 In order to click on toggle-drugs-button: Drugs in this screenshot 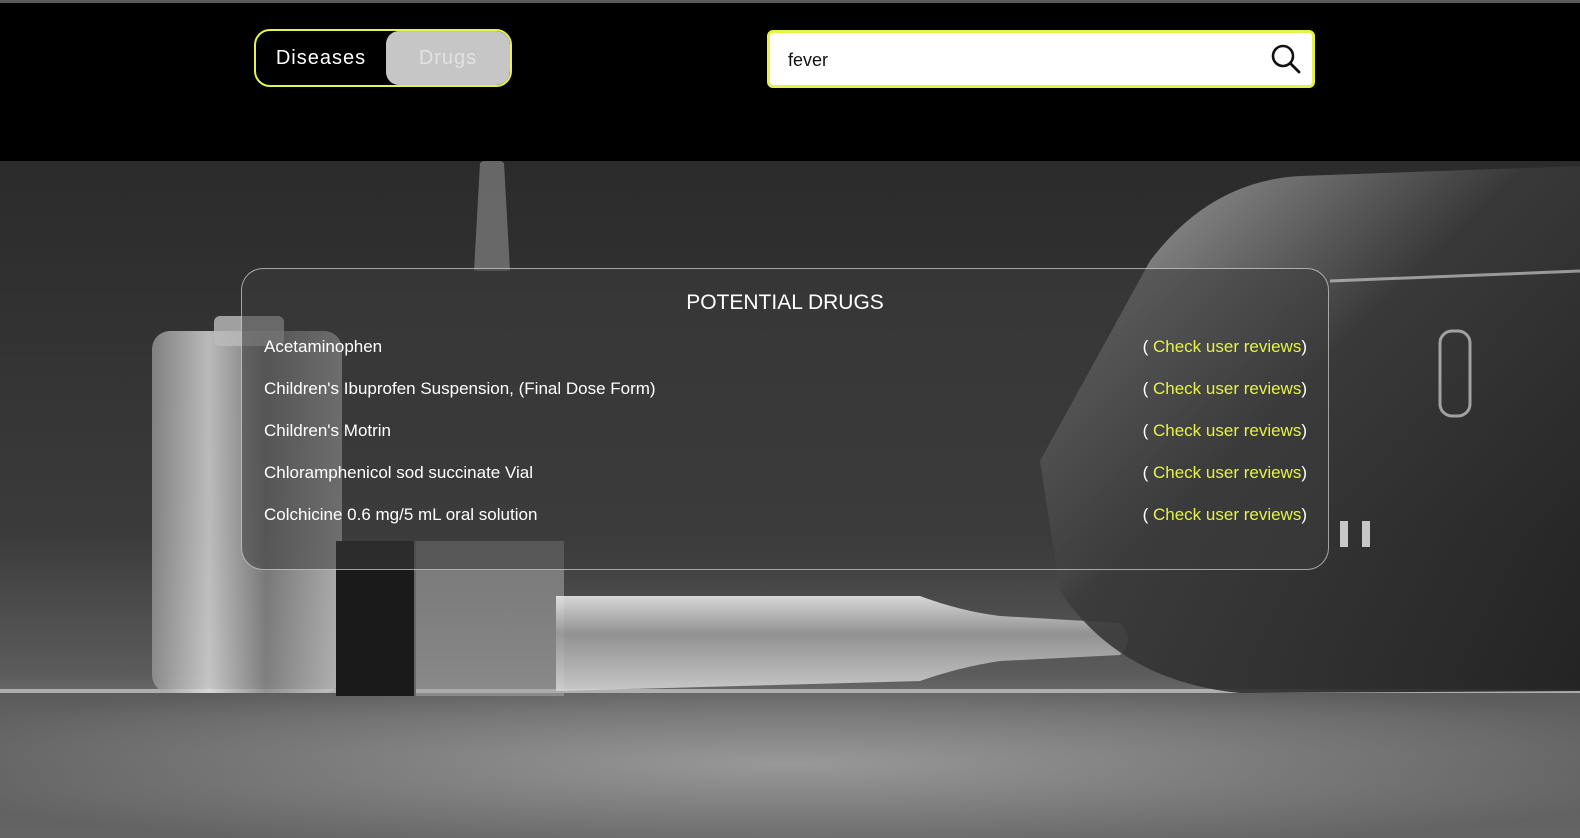, I will do `click(448, 58)`.